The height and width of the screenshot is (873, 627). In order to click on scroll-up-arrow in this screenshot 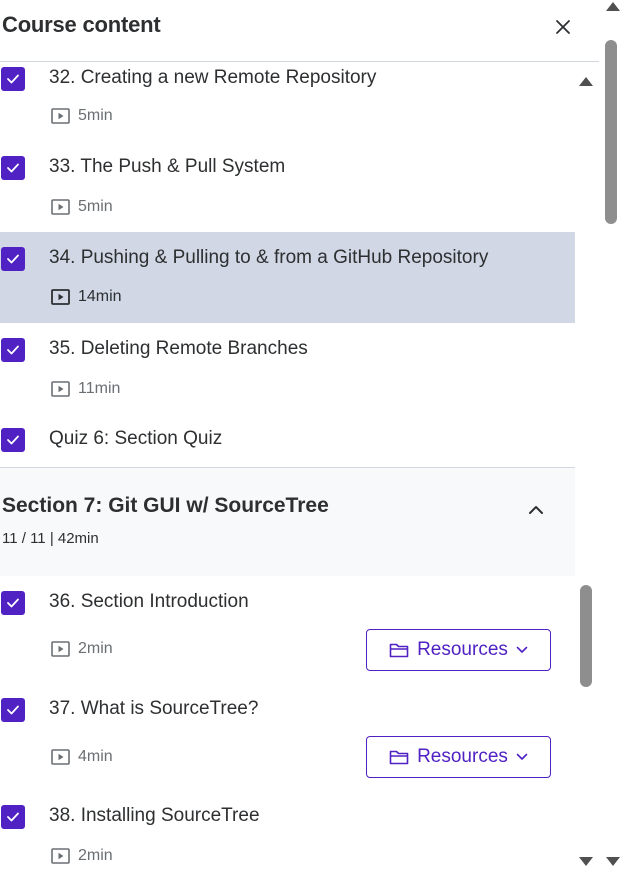, I will do `click(613, 6)`.